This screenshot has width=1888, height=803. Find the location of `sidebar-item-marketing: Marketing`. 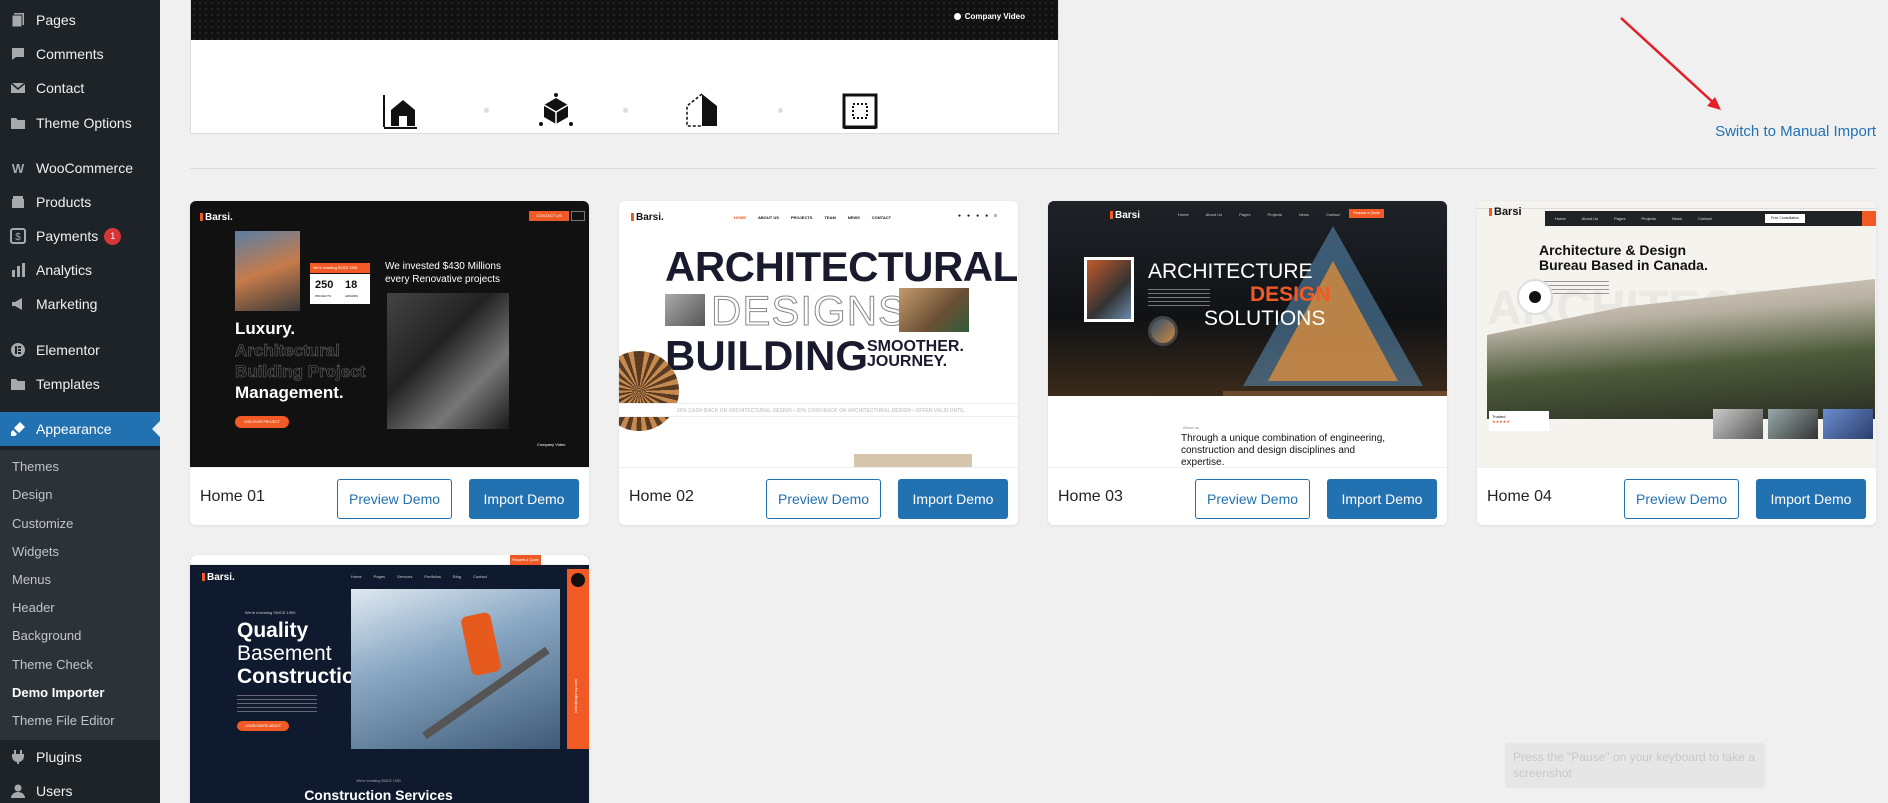

sidebar-item-marketing: Marketing is located at coordinates (80, 304).